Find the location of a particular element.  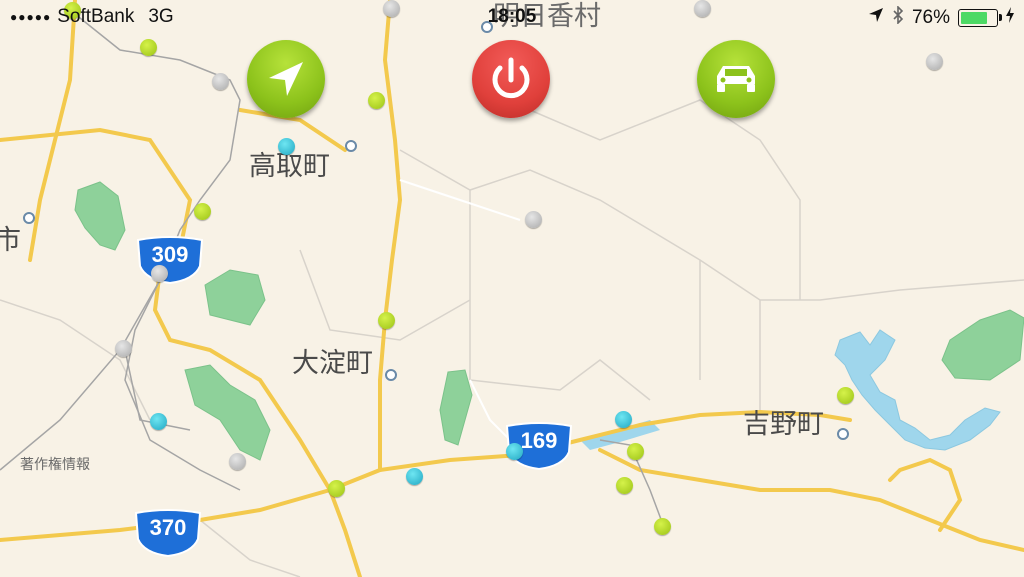

map-label-city-fragment: 市 is located at coordinates (10, 240).